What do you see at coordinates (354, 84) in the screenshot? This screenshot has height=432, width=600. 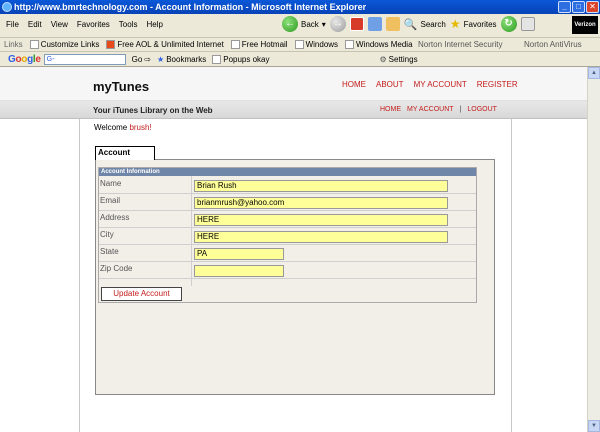 I see `nav-home-link: HOME` at bounding box center [354, 84].